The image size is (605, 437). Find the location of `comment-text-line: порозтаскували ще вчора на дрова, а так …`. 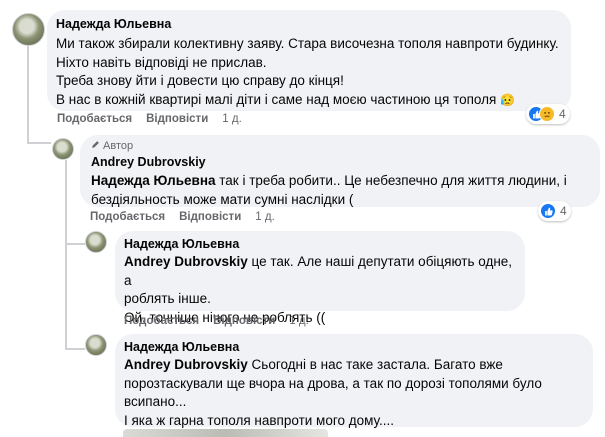

comment-text-line: порозтаскували ще вчора на дрова, а так … is located at coordinates (333, 383).